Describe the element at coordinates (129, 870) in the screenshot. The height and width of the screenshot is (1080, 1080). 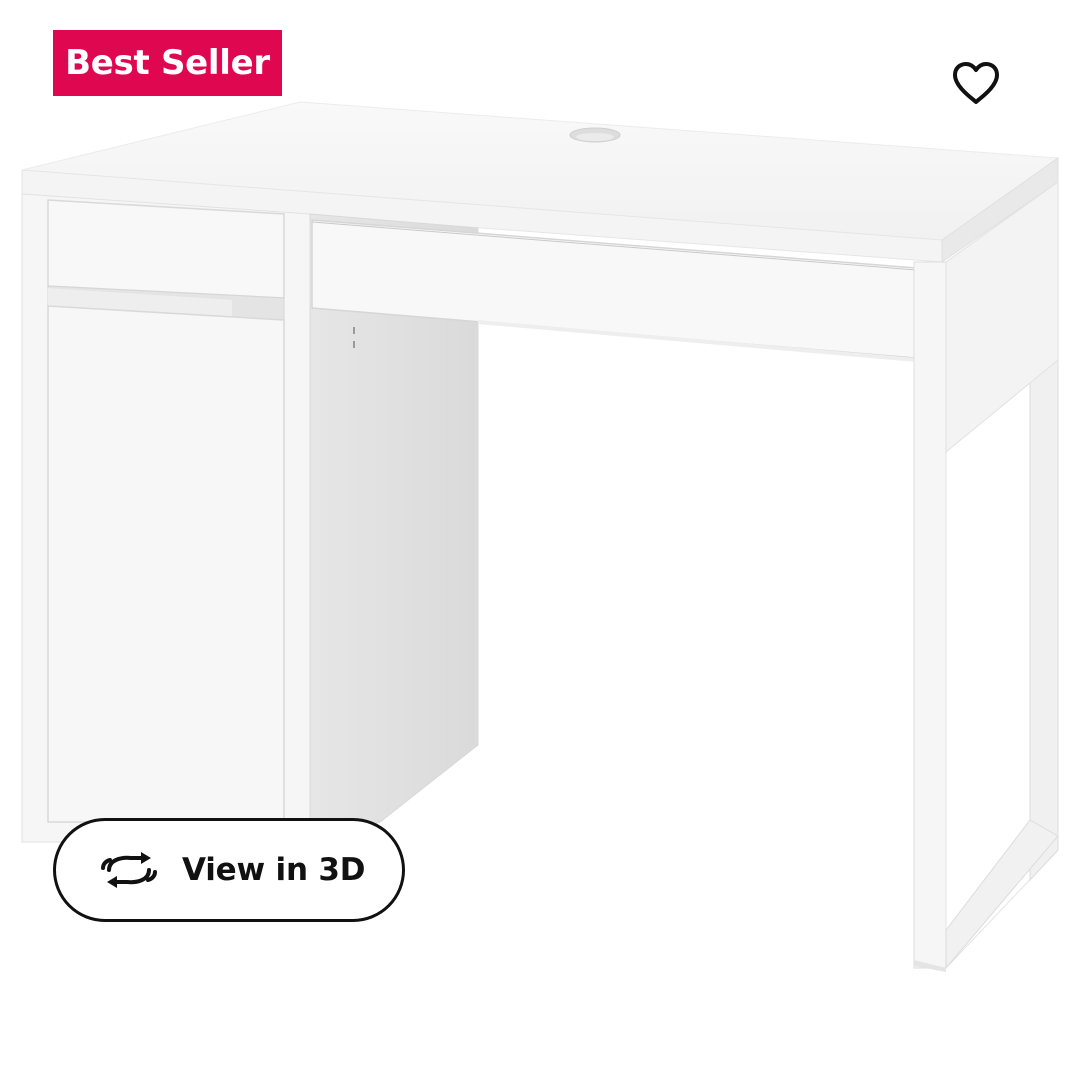
I see `rotate-3d-icon` at that location.